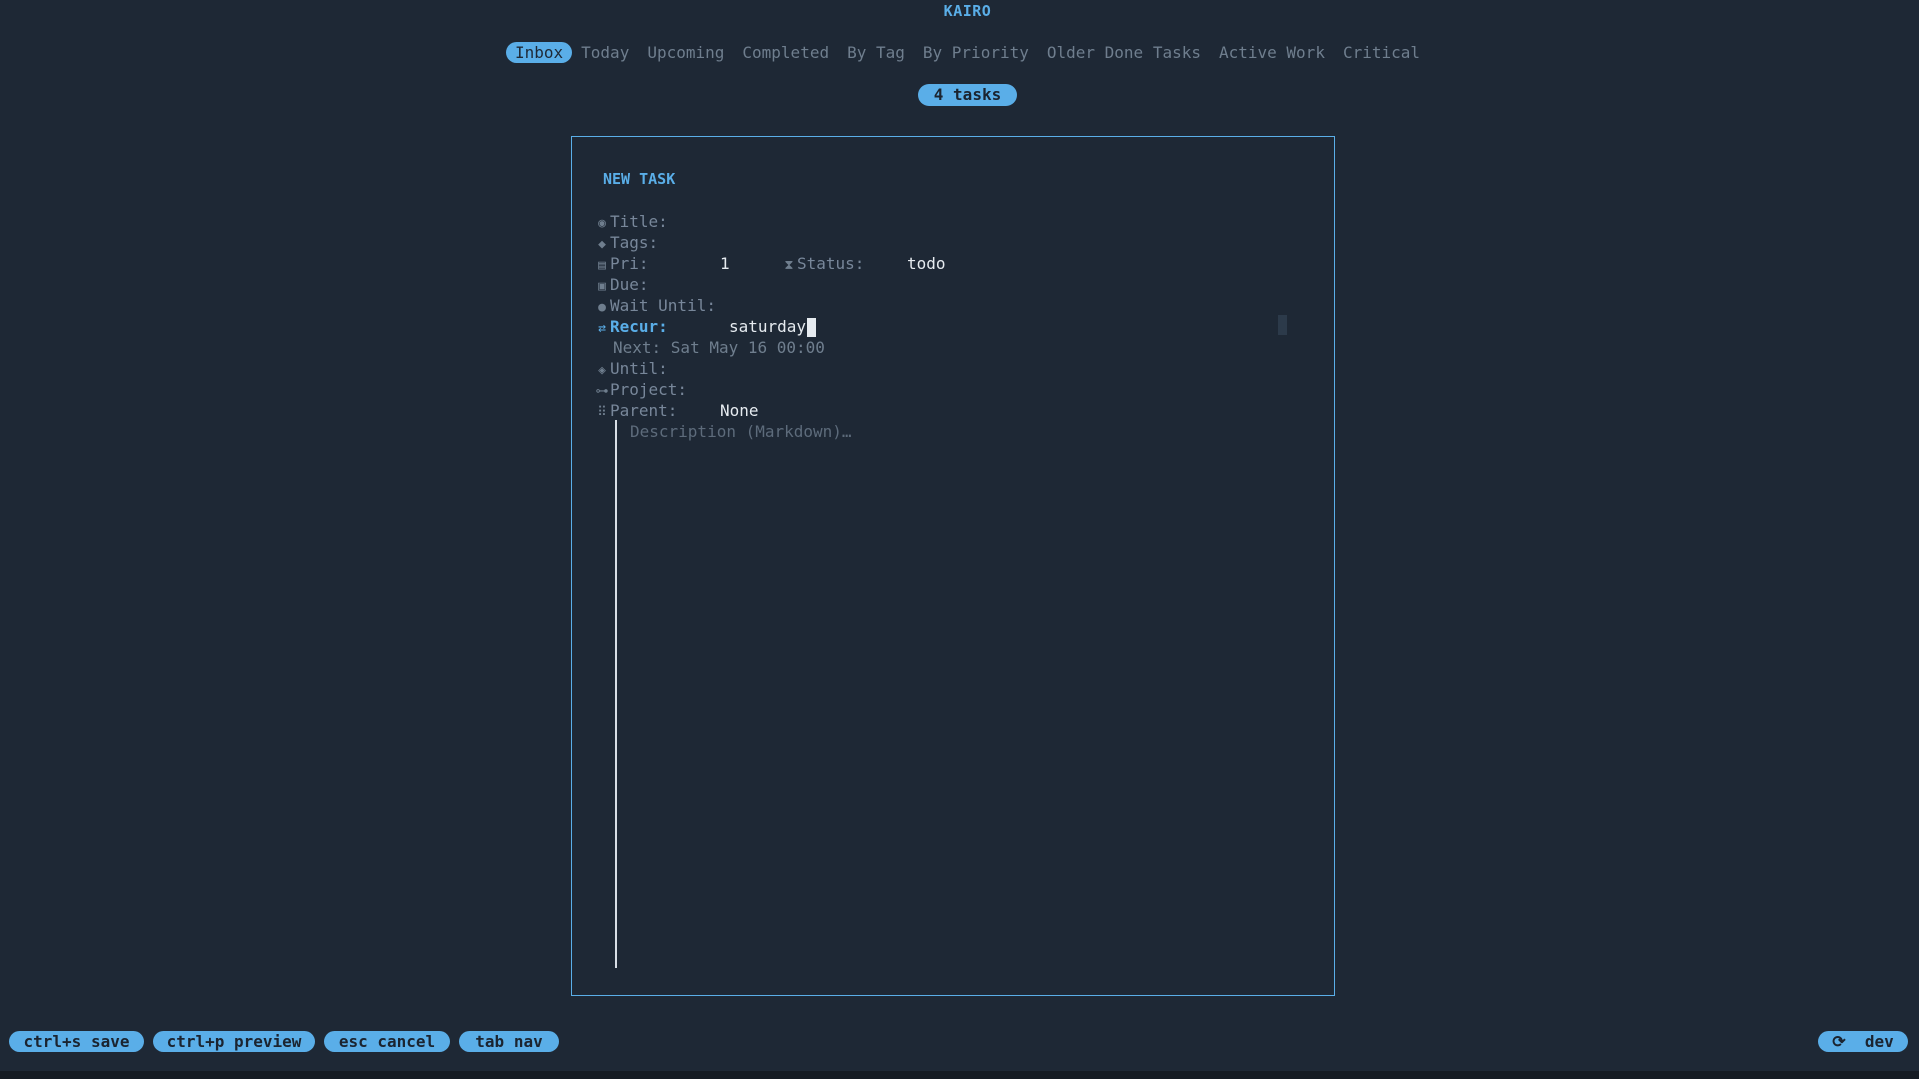 The image size is (1919, 1079). What do you see at coordinates (234, 1041) in the screenshot?
I see `preview-shortcut-button: ctrl+p preview` at bounding box center [234, 1041].